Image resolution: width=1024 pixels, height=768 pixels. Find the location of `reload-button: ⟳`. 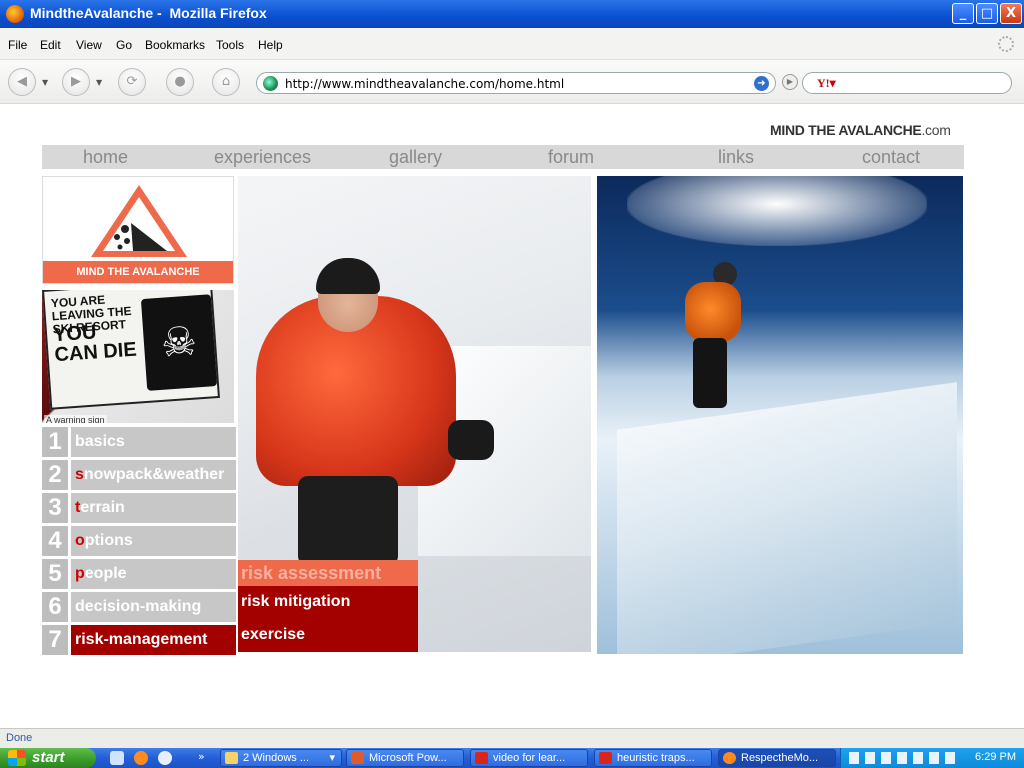

reload-button: ⟳ is located at coordinates (132, 82).